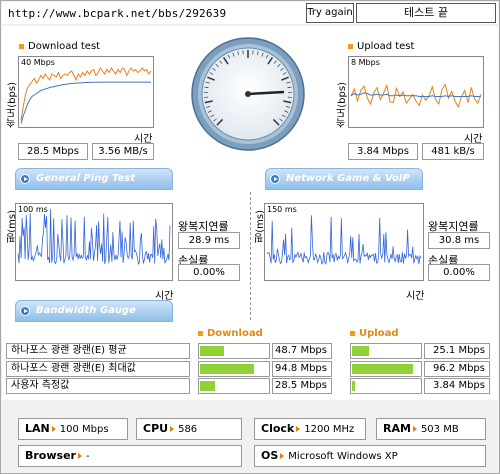 Image resolution: width=500 pixels, height=474 pixels. What do you see at coordinates (209, 240) in the screenshot?
I see `ping1-rtt: 28.9 ms` at bounding box center [209, 240].